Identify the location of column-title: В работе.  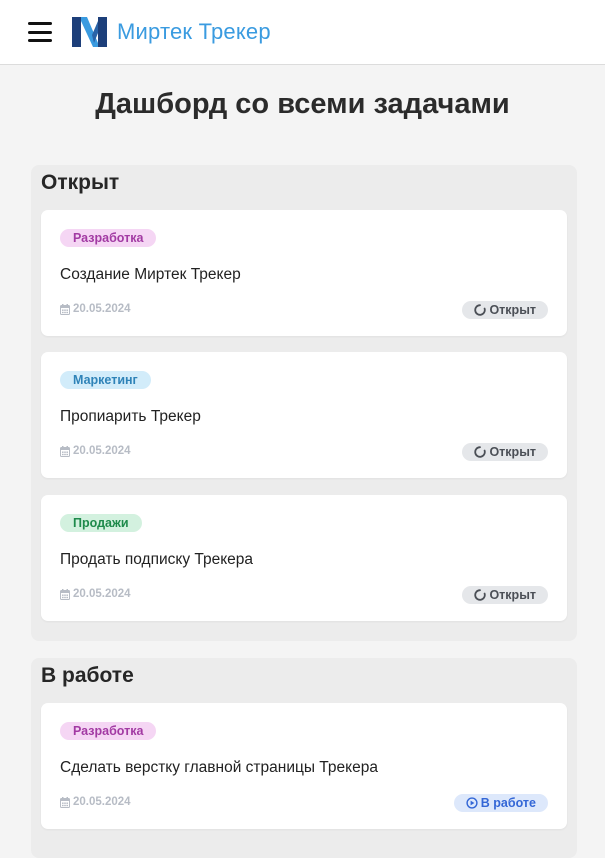
(87, 675).